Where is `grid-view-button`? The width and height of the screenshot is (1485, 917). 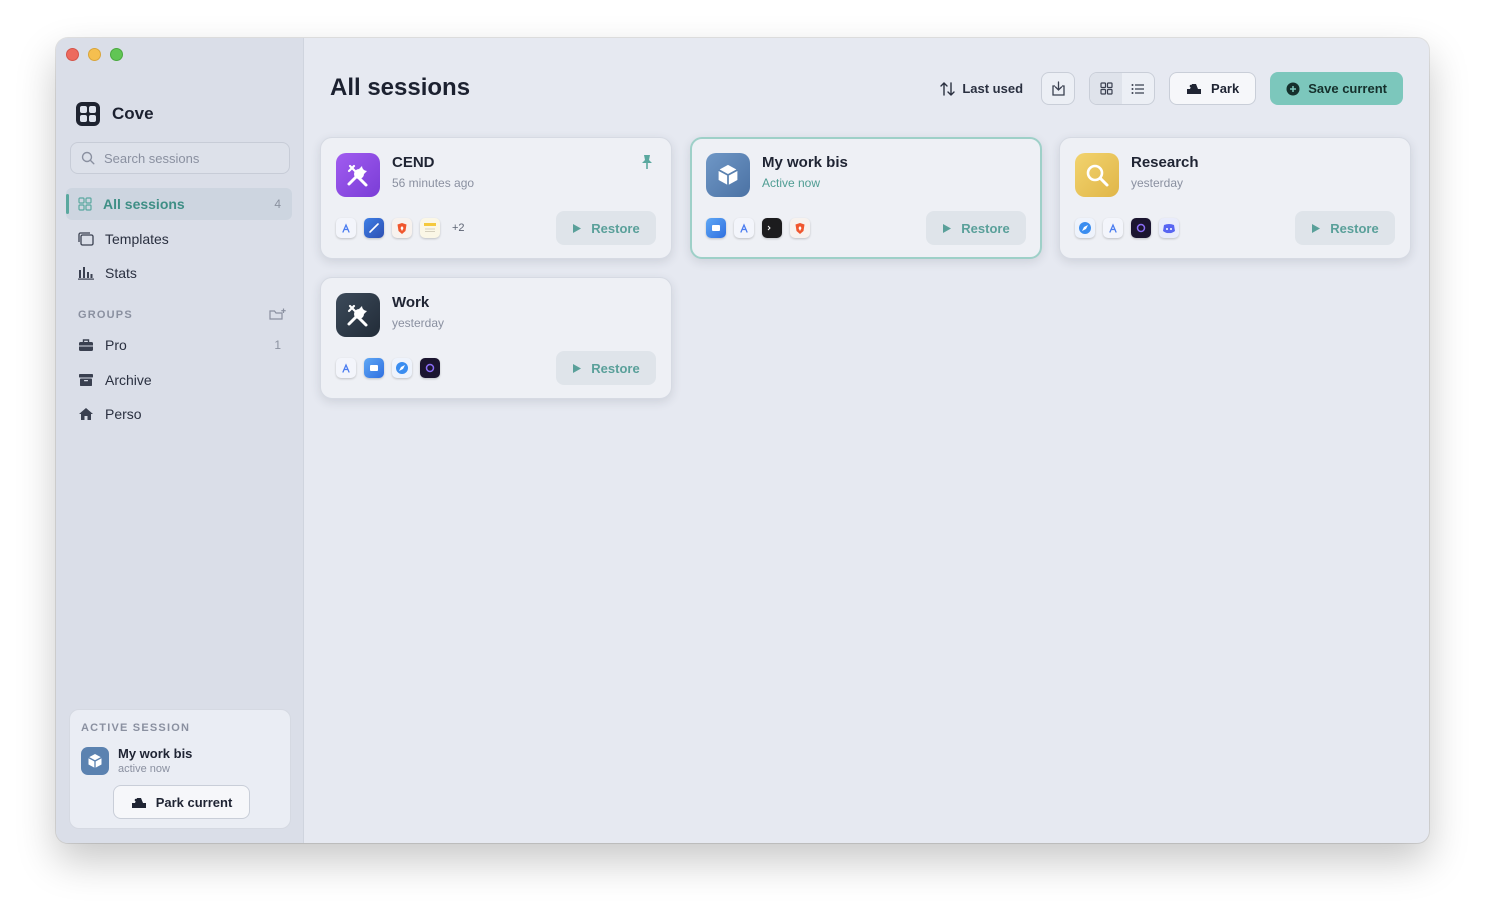 grid-view-button is located at coordinates (1106, 88).